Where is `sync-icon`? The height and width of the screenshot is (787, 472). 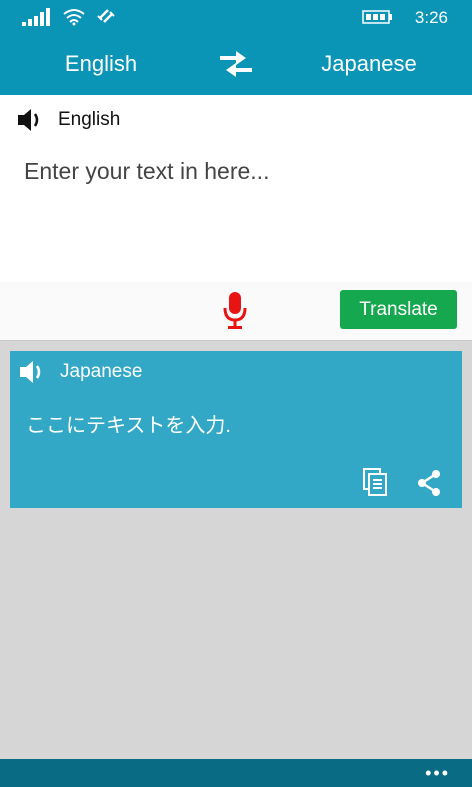
sync-icon is located at coordinates (106, 16).